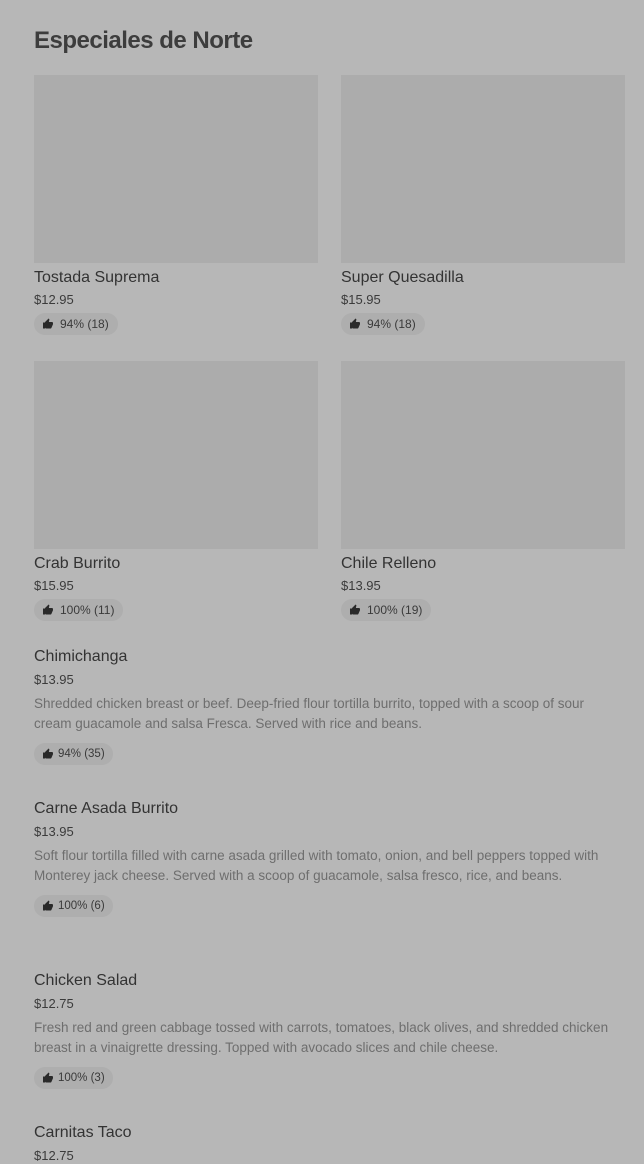 This screenshot has width=644, height=1164. Describe the element at coordinates (389, 563) in the screenshot. I see `item-name: Chile Relleno` at that location.